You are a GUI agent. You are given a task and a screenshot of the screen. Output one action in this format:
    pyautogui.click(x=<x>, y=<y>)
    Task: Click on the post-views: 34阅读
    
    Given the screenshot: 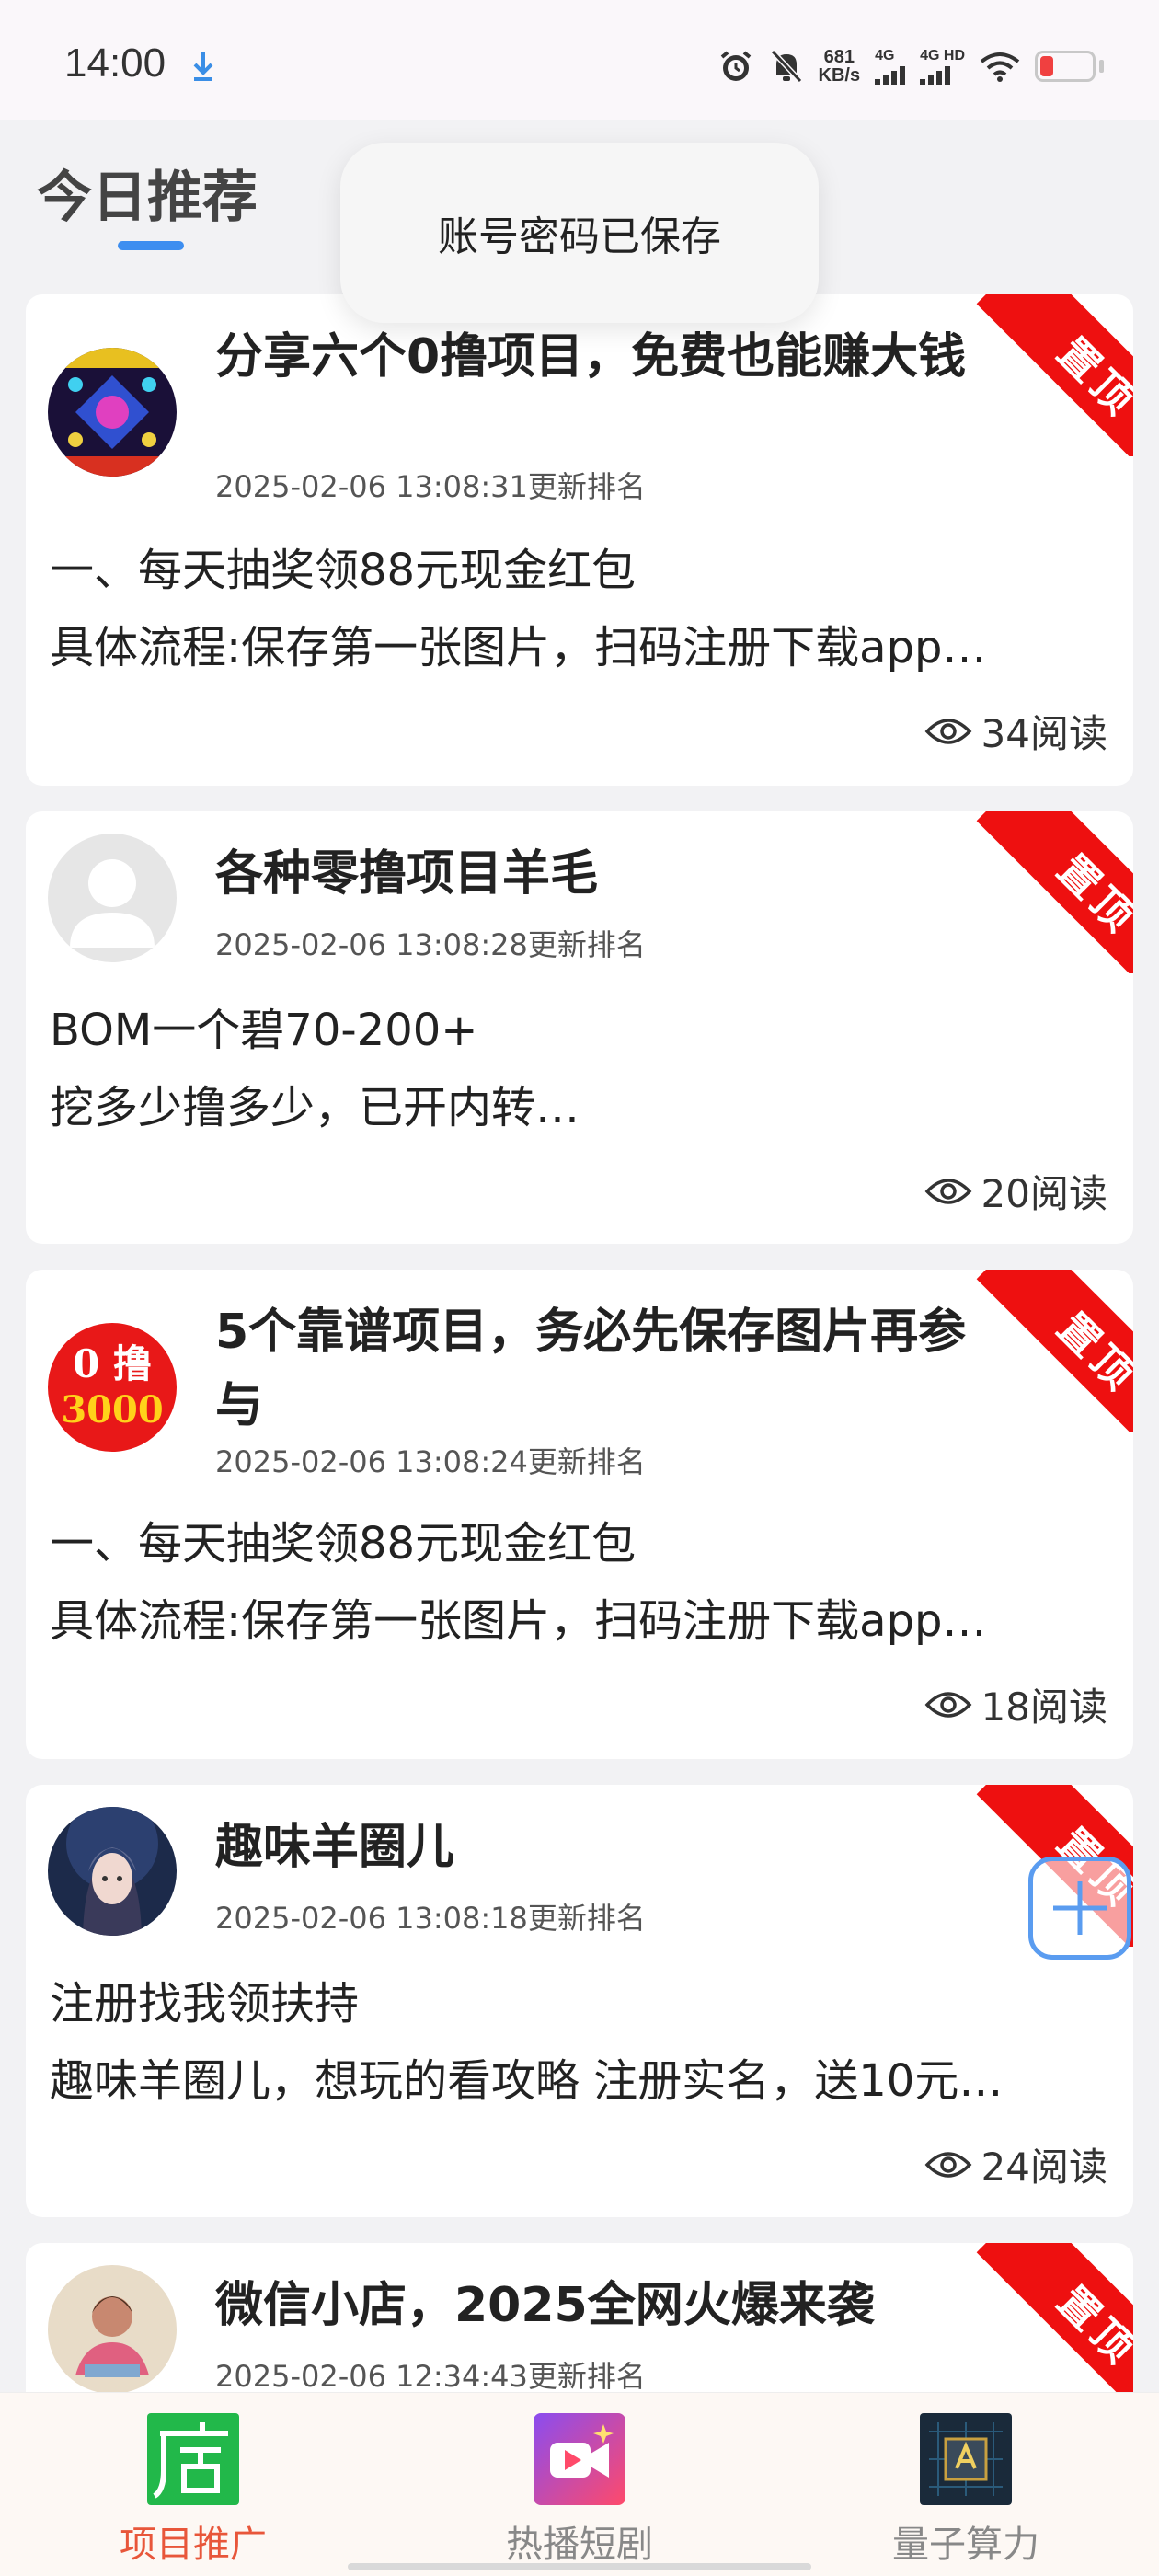 What is the action you would take?
    pyautogui.click(x=1015, y=731)
    